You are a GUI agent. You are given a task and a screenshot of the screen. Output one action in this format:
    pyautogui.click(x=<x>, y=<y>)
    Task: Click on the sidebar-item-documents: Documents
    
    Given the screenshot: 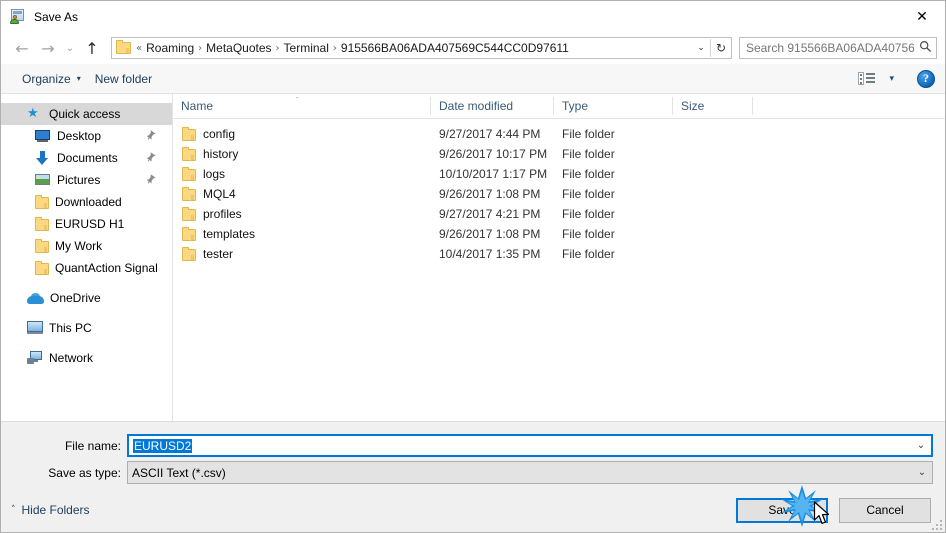 What is the action you would take?
    pyautogui.click(x=86, y=158)
    